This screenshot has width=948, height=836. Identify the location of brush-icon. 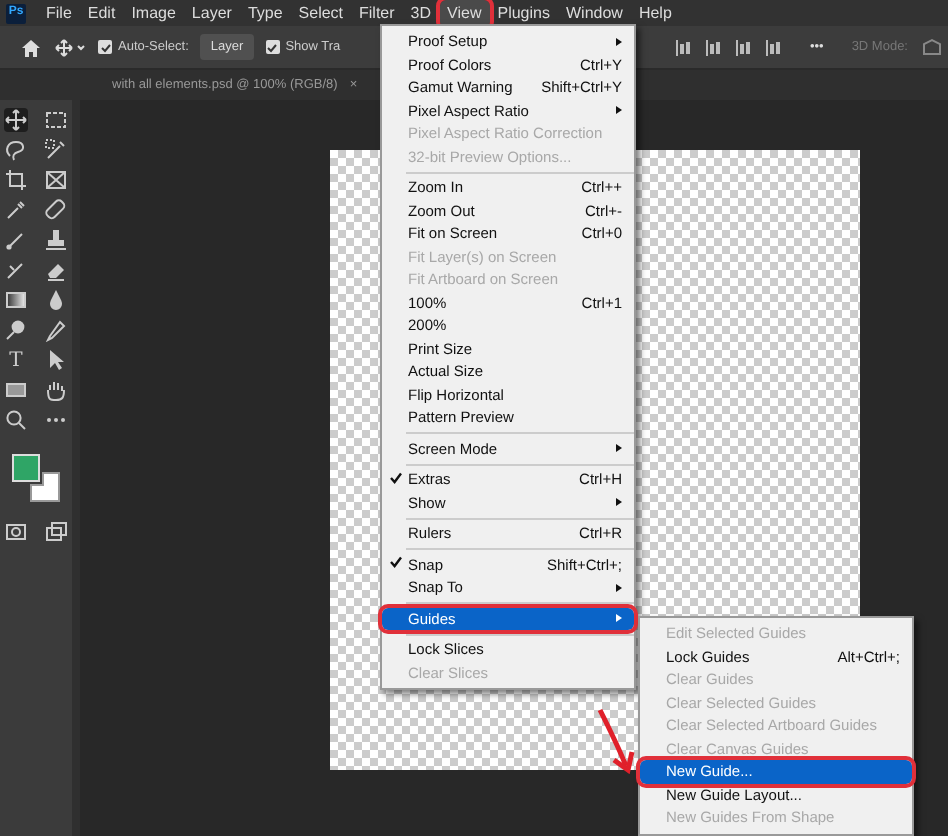
(16, 240).